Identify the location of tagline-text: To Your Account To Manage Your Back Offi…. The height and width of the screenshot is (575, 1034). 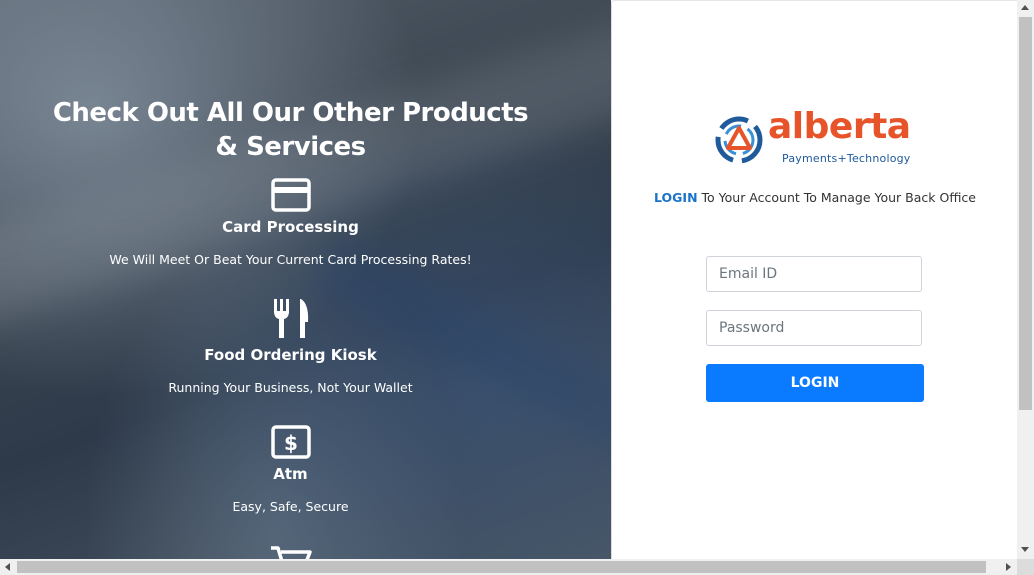
(836, 197).